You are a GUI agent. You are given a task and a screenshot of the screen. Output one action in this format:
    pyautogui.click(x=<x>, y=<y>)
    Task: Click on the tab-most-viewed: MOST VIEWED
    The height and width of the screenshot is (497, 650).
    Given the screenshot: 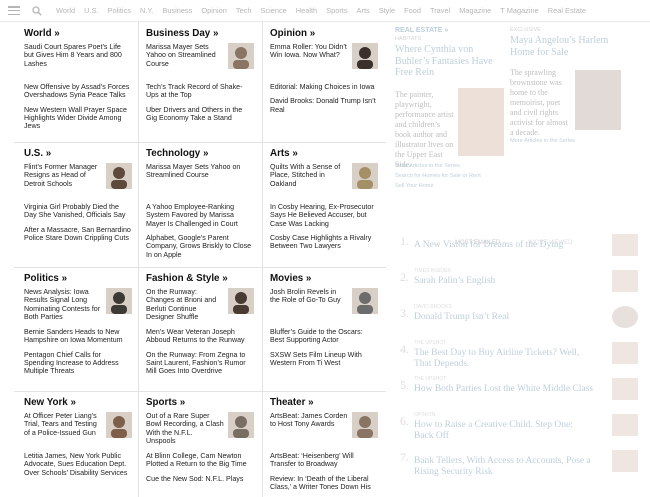 What is the action you would take?
    pyautogui.click(x=551, y=243)
    